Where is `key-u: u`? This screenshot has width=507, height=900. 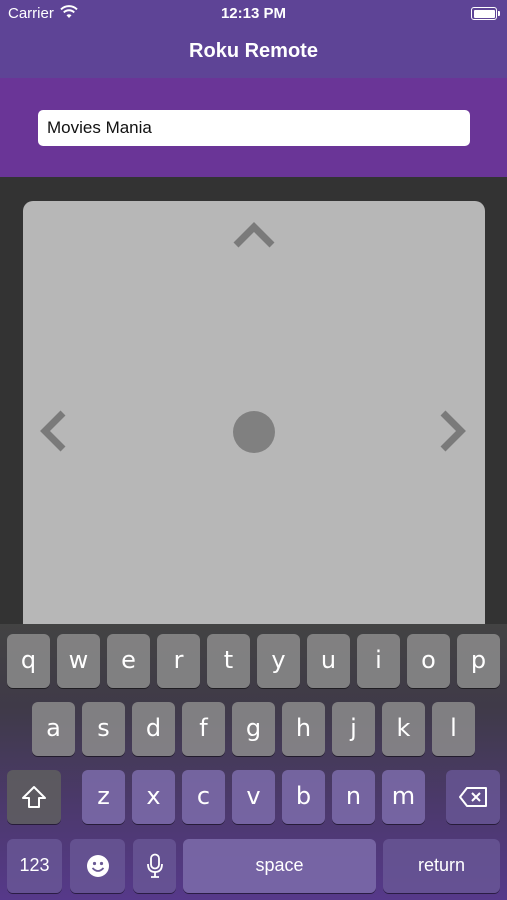 key-u: u is located at coordinates (328, 661).